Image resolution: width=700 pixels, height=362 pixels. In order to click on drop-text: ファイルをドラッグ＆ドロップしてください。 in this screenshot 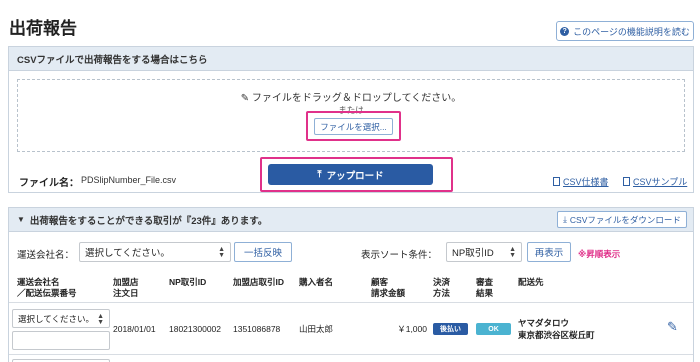, I will do `click(356, 98)`.